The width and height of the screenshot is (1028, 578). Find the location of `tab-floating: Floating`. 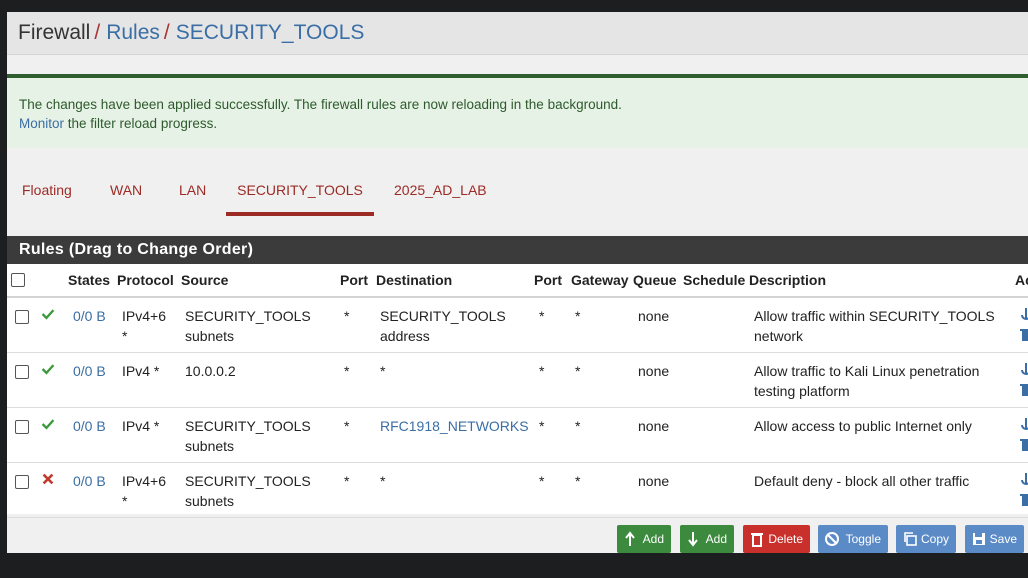

tab-floating: Floating is located at coordinates (47, 196).